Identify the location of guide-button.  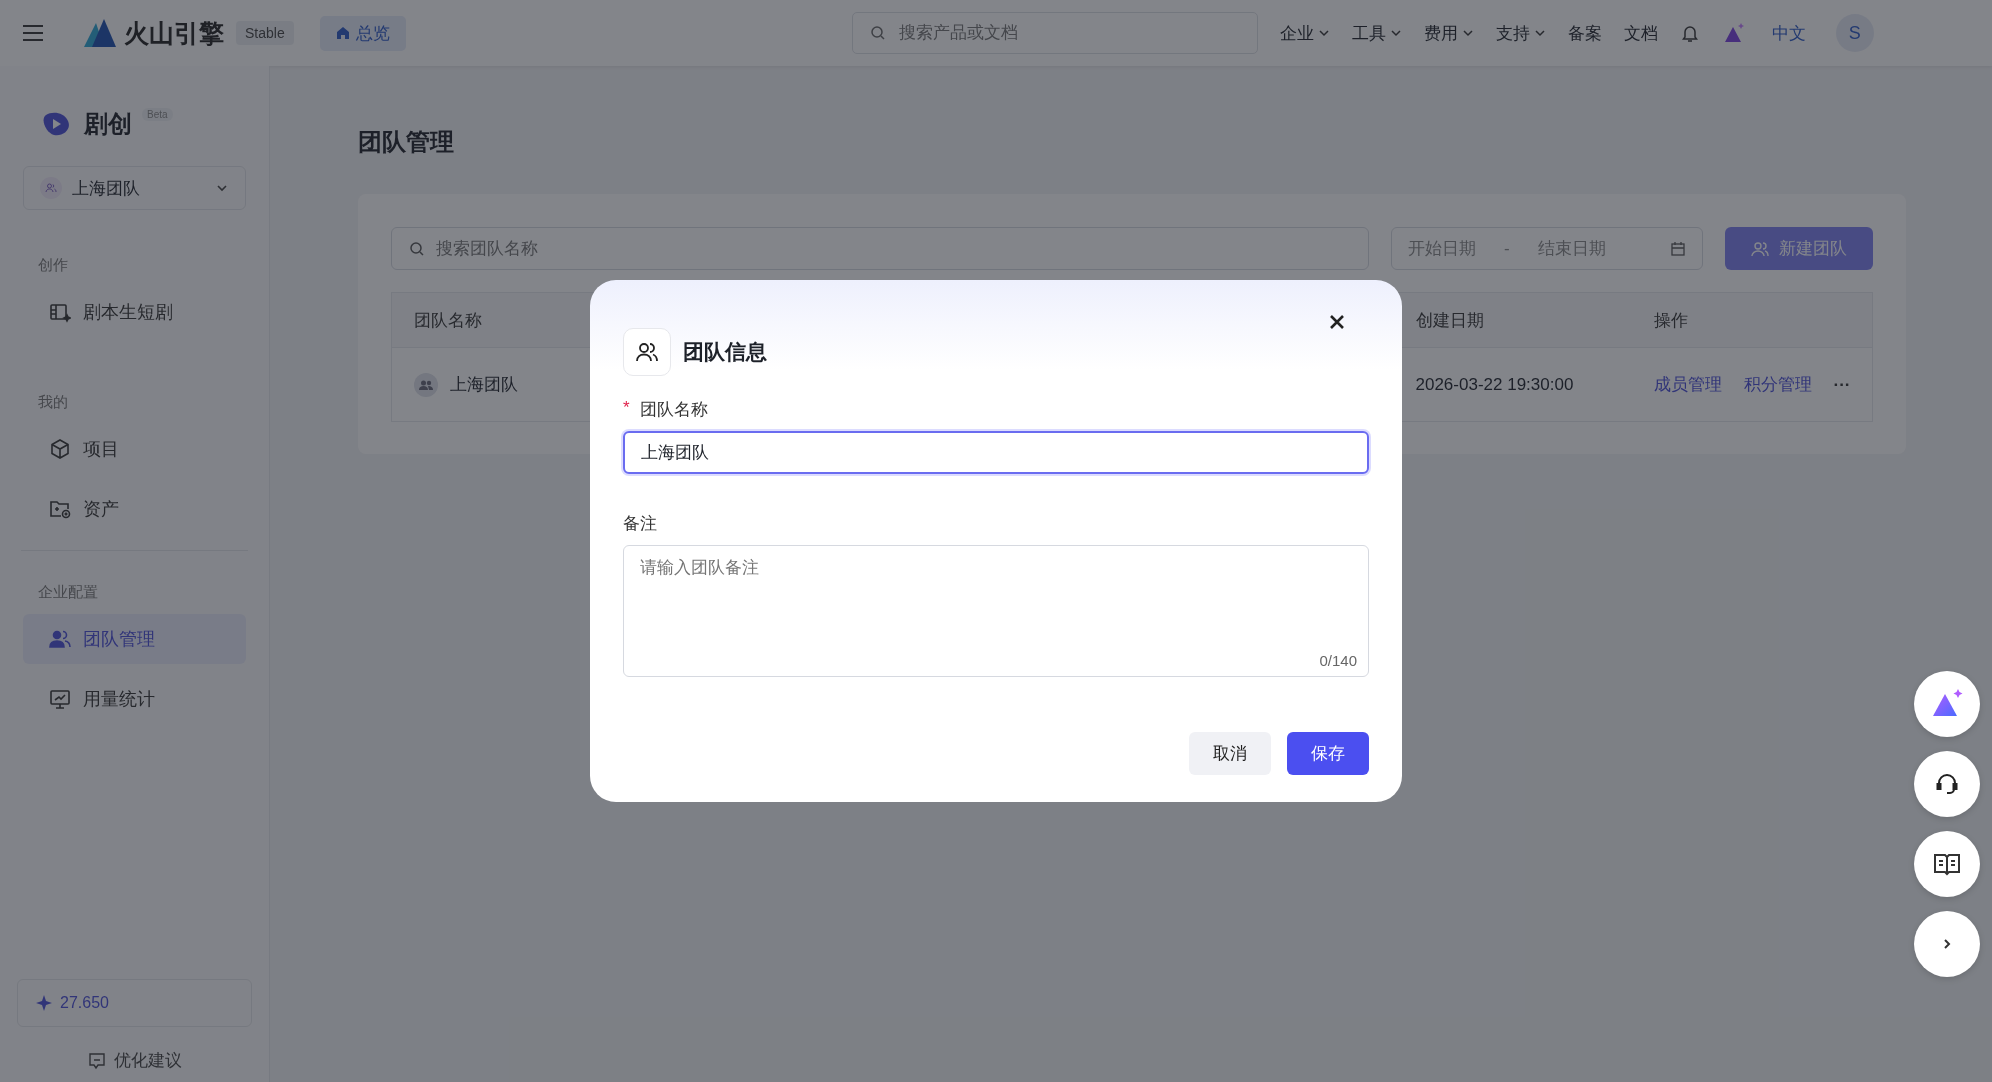
(1947, 864).